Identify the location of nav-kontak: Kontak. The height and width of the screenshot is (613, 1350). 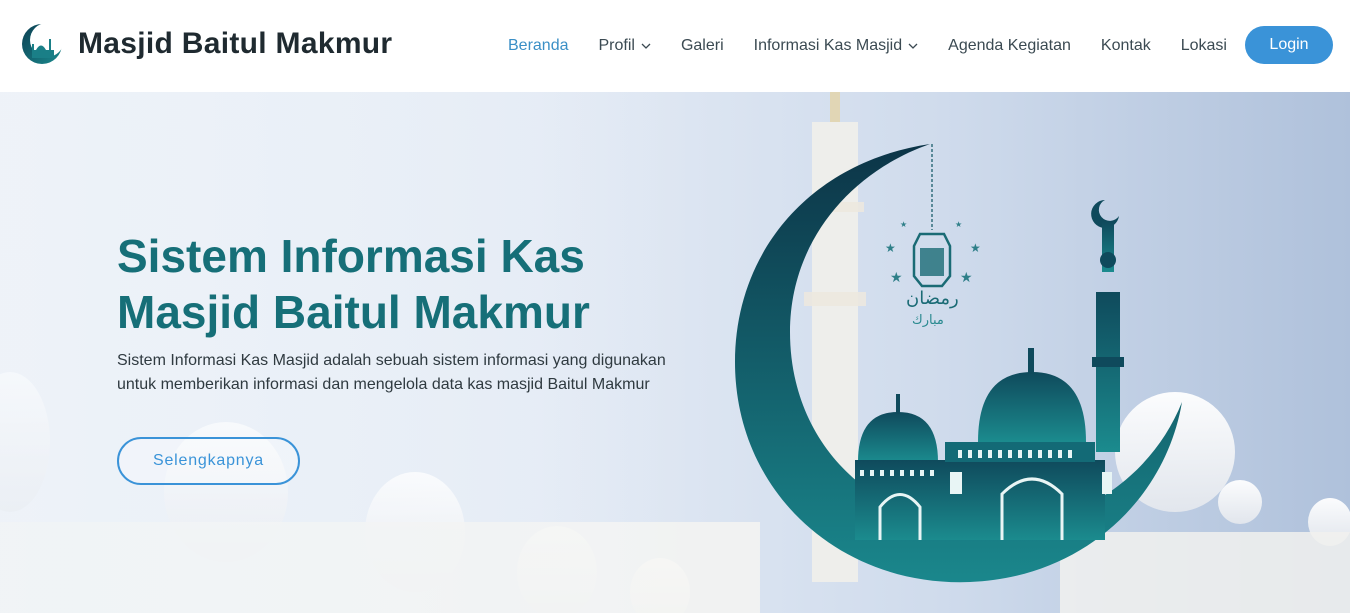
(1126, 46).